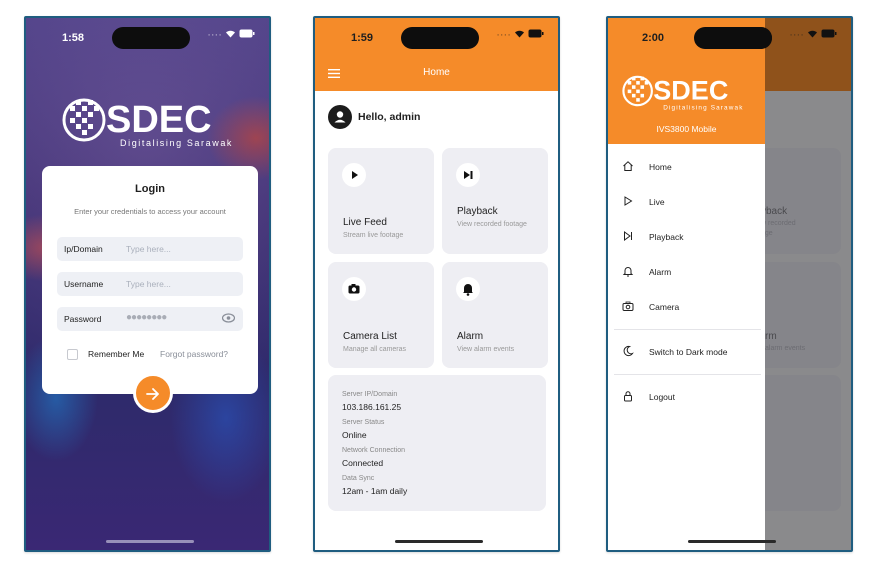 This screenshot has width=870, height=561. I want to click on drawer-item-label: Live, so click(657, 202).